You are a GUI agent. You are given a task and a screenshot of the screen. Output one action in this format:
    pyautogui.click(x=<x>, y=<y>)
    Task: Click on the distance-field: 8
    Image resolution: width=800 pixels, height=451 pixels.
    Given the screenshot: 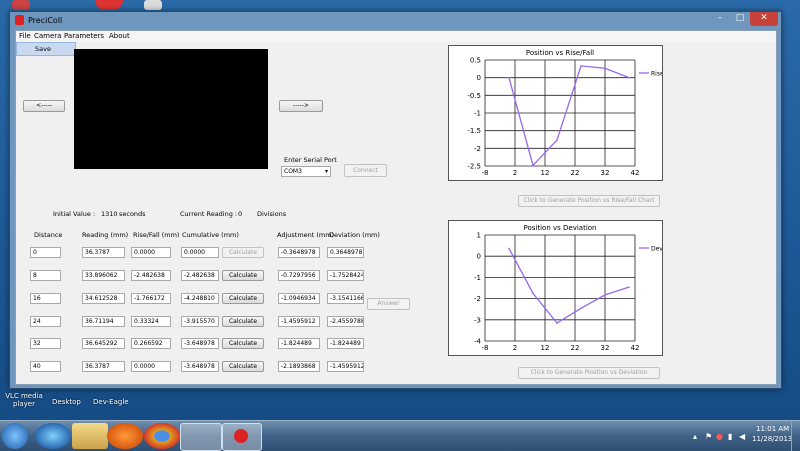 What is the action you would take?
    pyautogui.click(x=45, y=275)
    